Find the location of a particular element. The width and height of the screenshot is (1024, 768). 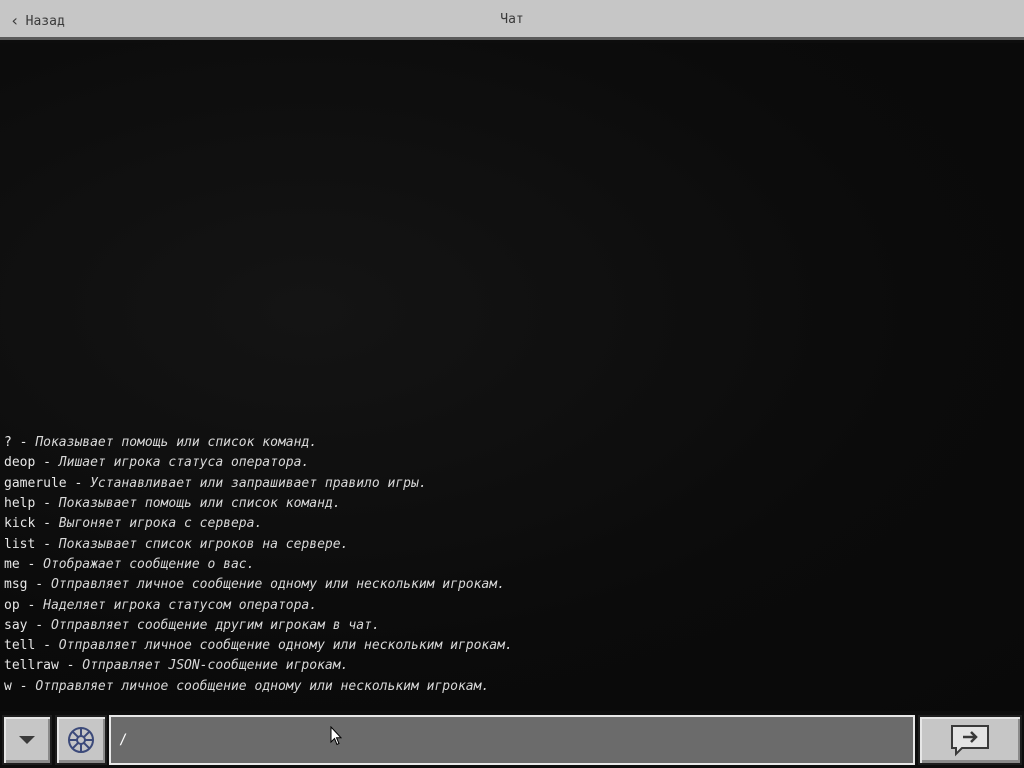

command-description: Выгоняет игрока с сервера. is located at coordinates (160, 524).